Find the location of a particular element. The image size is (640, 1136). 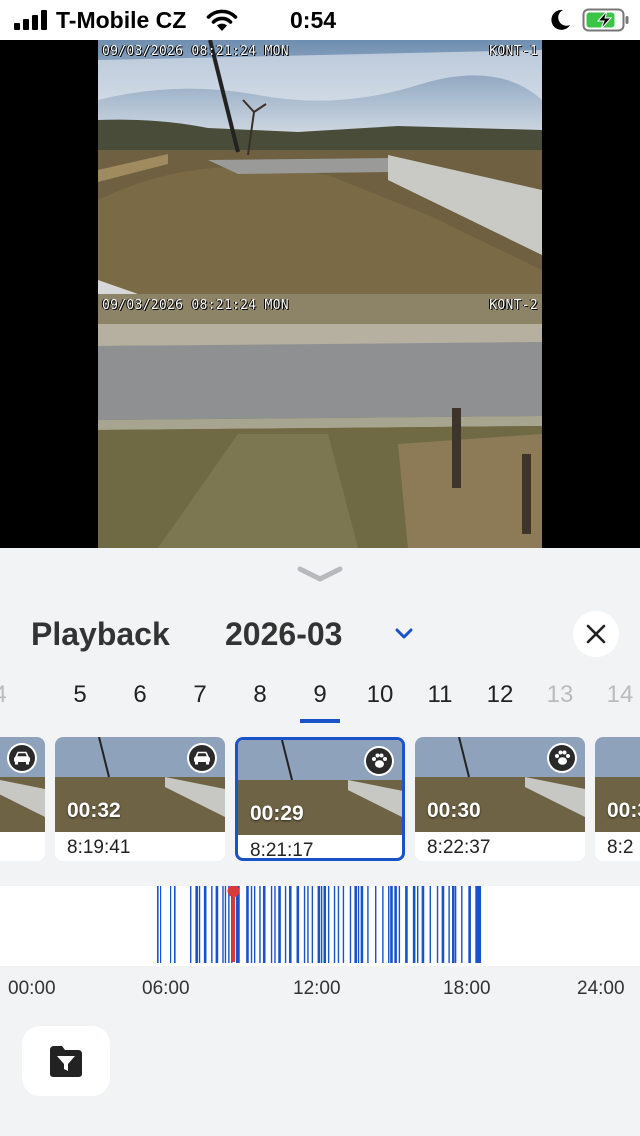

camera-osd-name: KONT-2 is located at coordinates (513, 305).